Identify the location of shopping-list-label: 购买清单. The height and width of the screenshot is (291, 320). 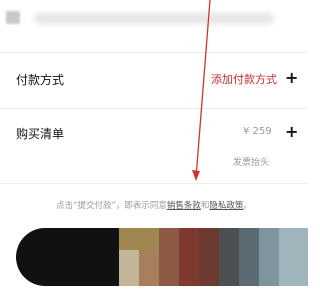
(40, 134).